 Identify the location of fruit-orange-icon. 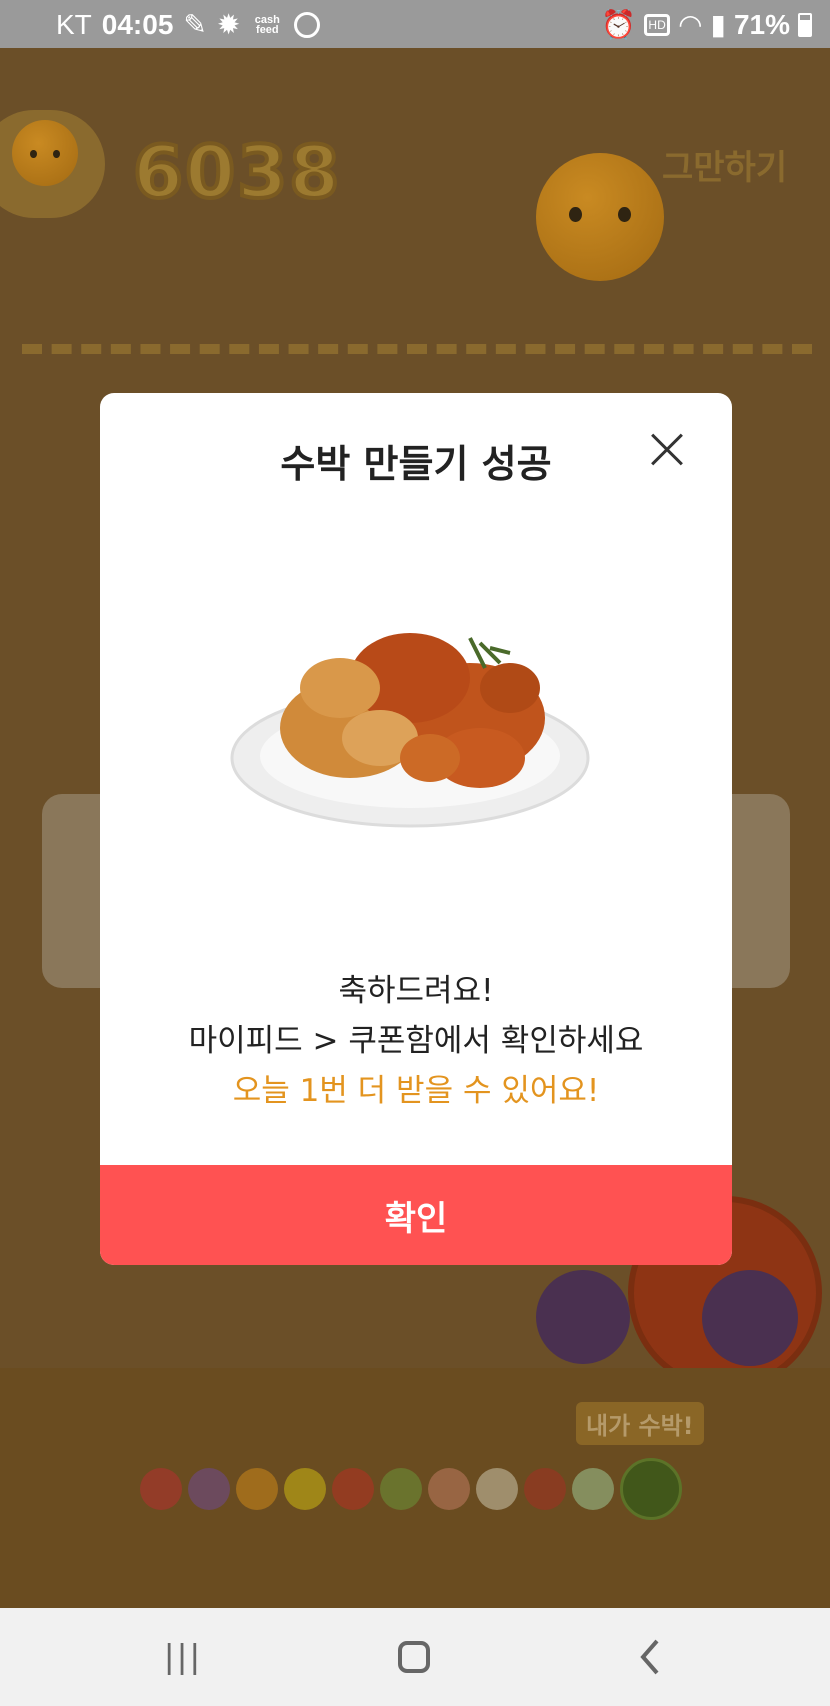
(257, 1489).